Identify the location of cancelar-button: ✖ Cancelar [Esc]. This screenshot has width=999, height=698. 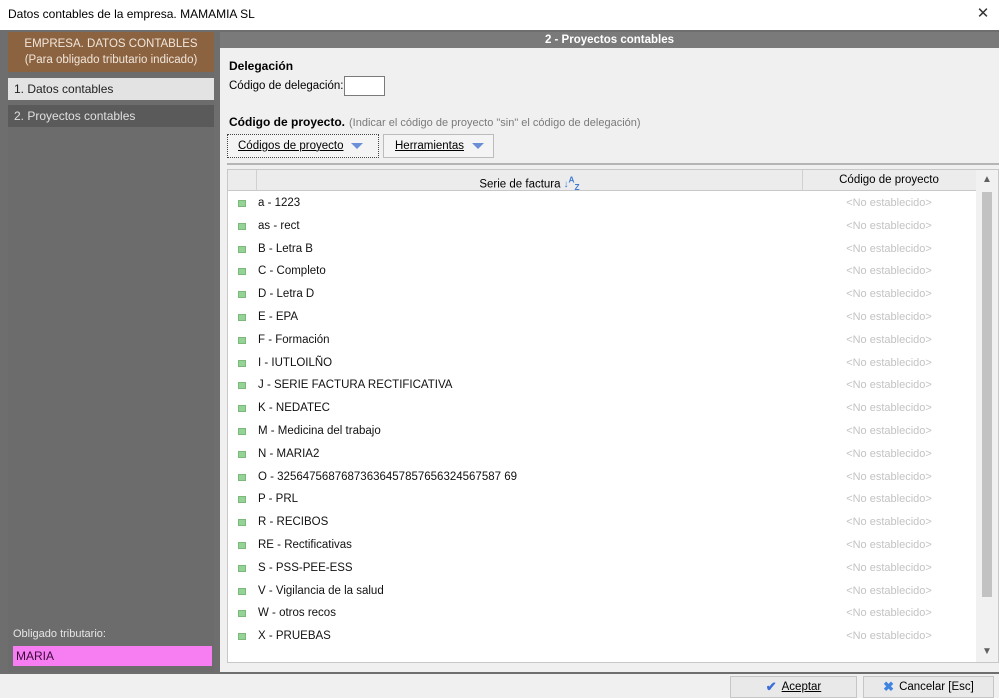
(928, 687).